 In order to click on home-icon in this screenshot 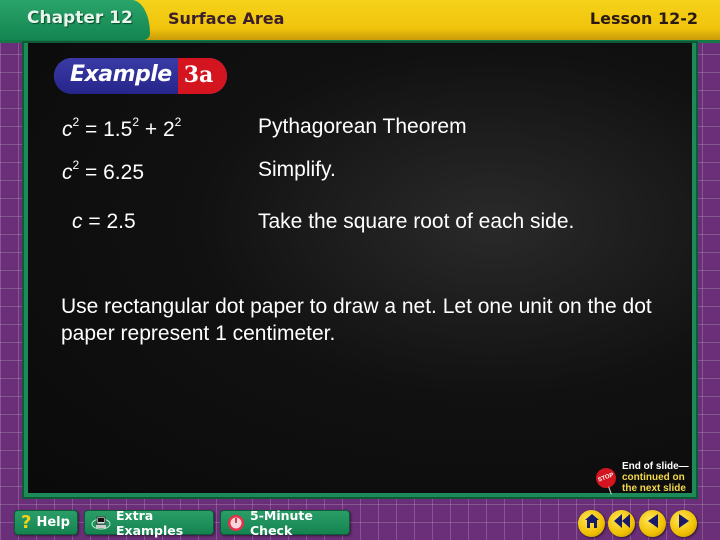, I will do `click(592, 523)`.